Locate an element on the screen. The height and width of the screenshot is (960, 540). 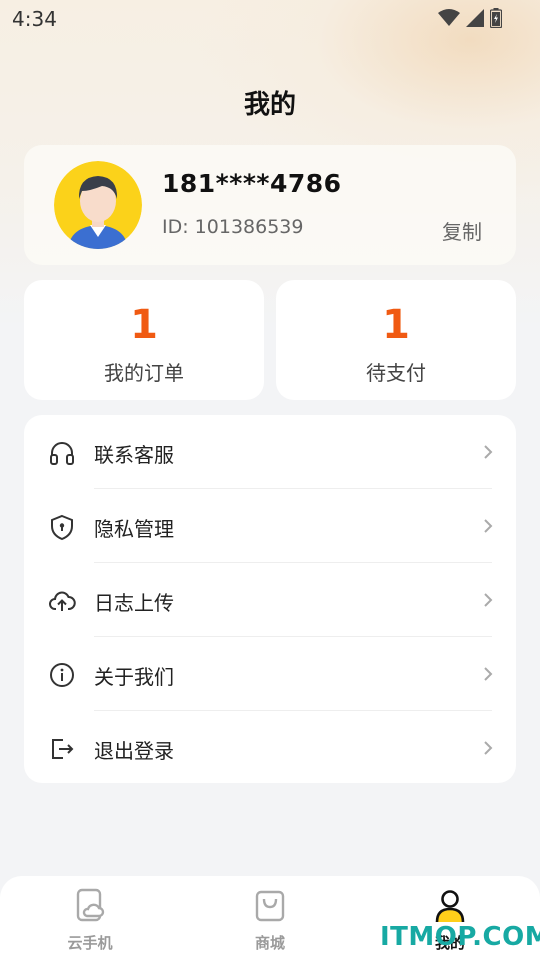
tab-label: 商城 is located at coordinates (269, 943).